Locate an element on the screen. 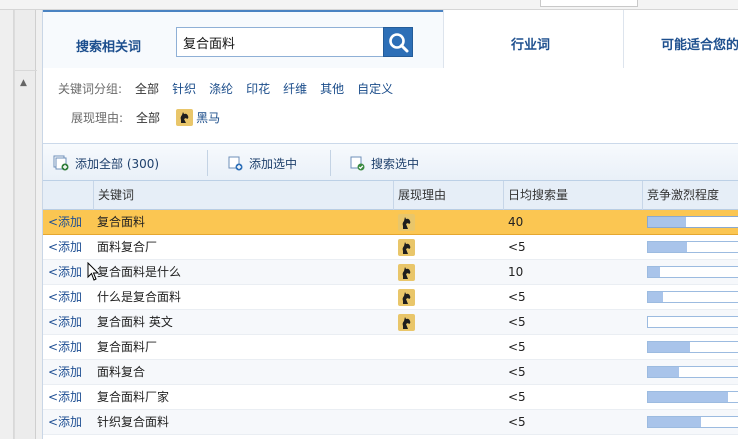 The height and width of the screenshot is (439, 738). add-selected-label: 添加选中 is located at coordinates (273, 163).